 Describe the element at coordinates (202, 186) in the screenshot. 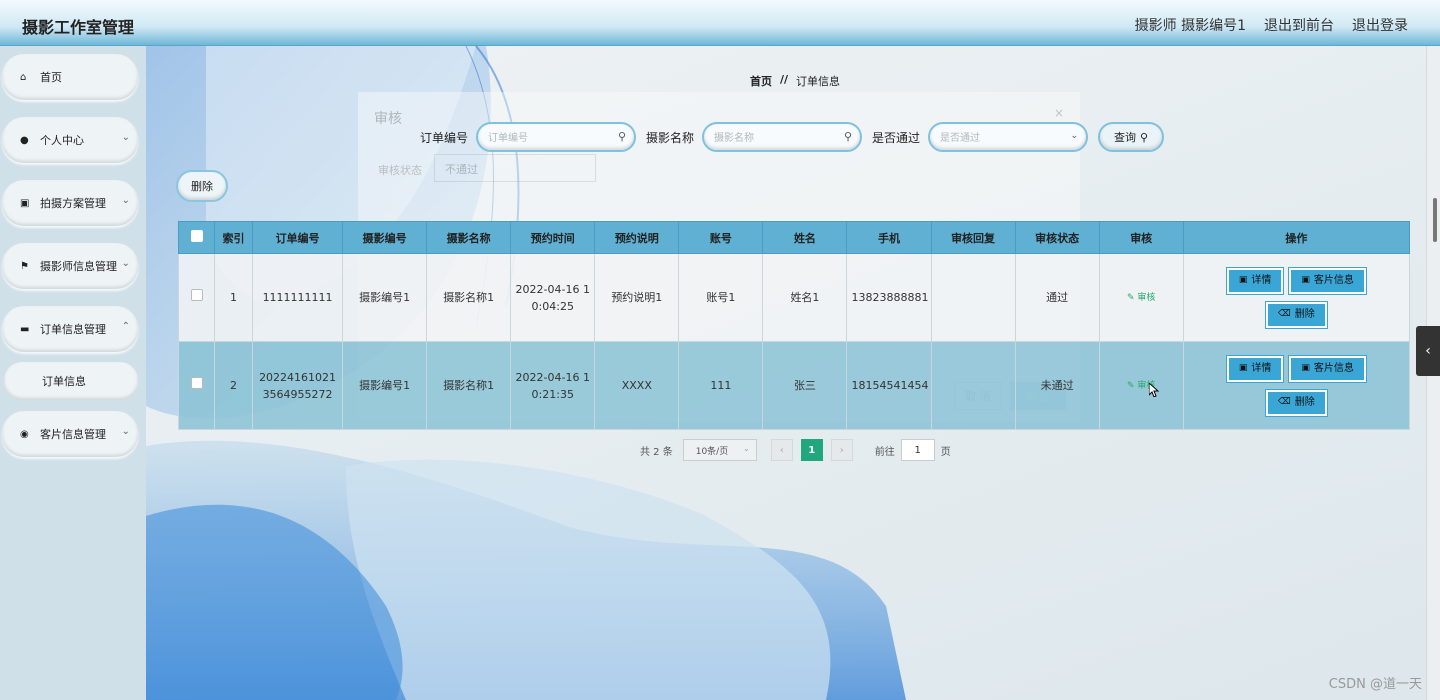

I see `batch-delete-button: 删除` at that location.